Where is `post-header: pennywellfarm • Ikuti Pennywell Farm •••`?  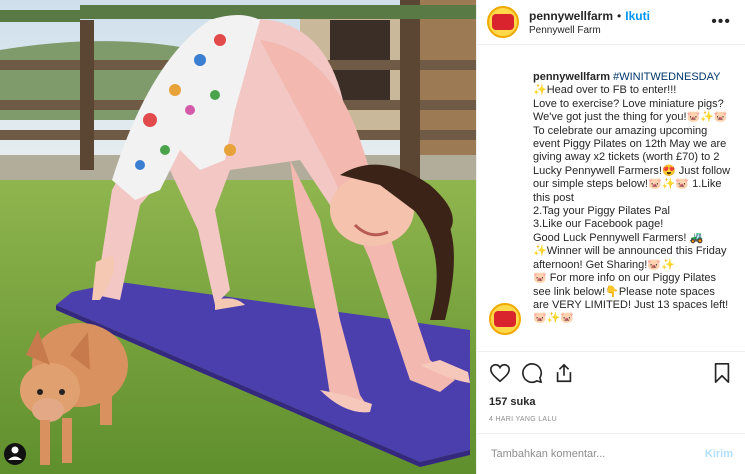
post-header: pennywellfarm • Ikuti Pennywell Farm ••• is located at coordinates (611, 22).